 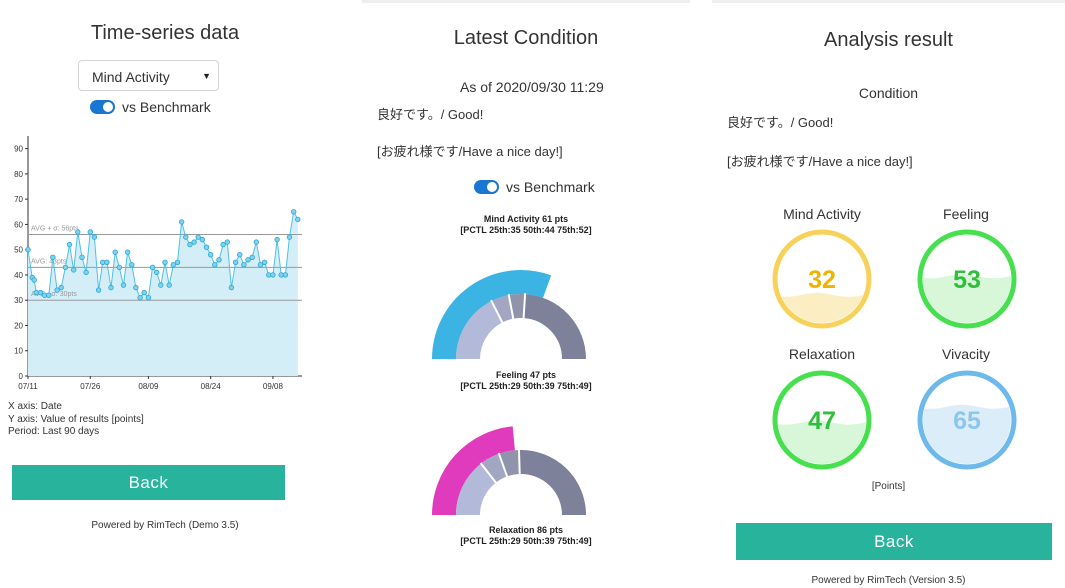 I want to click on x-tick-label: 07/11, so click(x=28, y=386).